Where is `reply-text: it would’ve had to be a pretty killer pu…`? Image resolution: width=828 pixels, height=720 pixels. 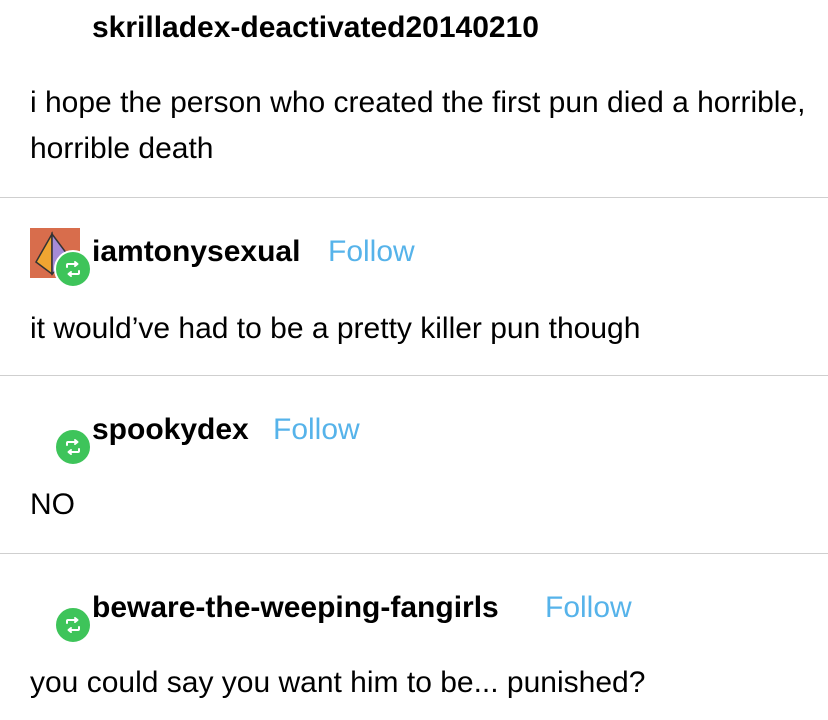
reply-text: it would’ve had to be a pretty killer pu… is located at coordinates (335, 328).